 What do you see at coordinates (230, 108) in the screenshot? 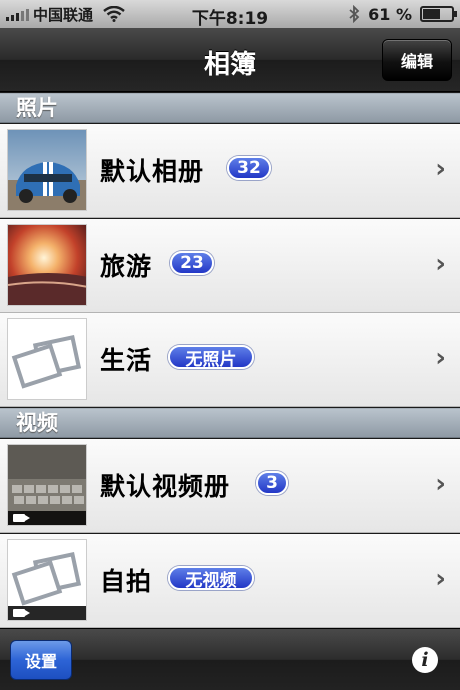
I see `section-header-photos: 照片` at bounding box center [230, 108].